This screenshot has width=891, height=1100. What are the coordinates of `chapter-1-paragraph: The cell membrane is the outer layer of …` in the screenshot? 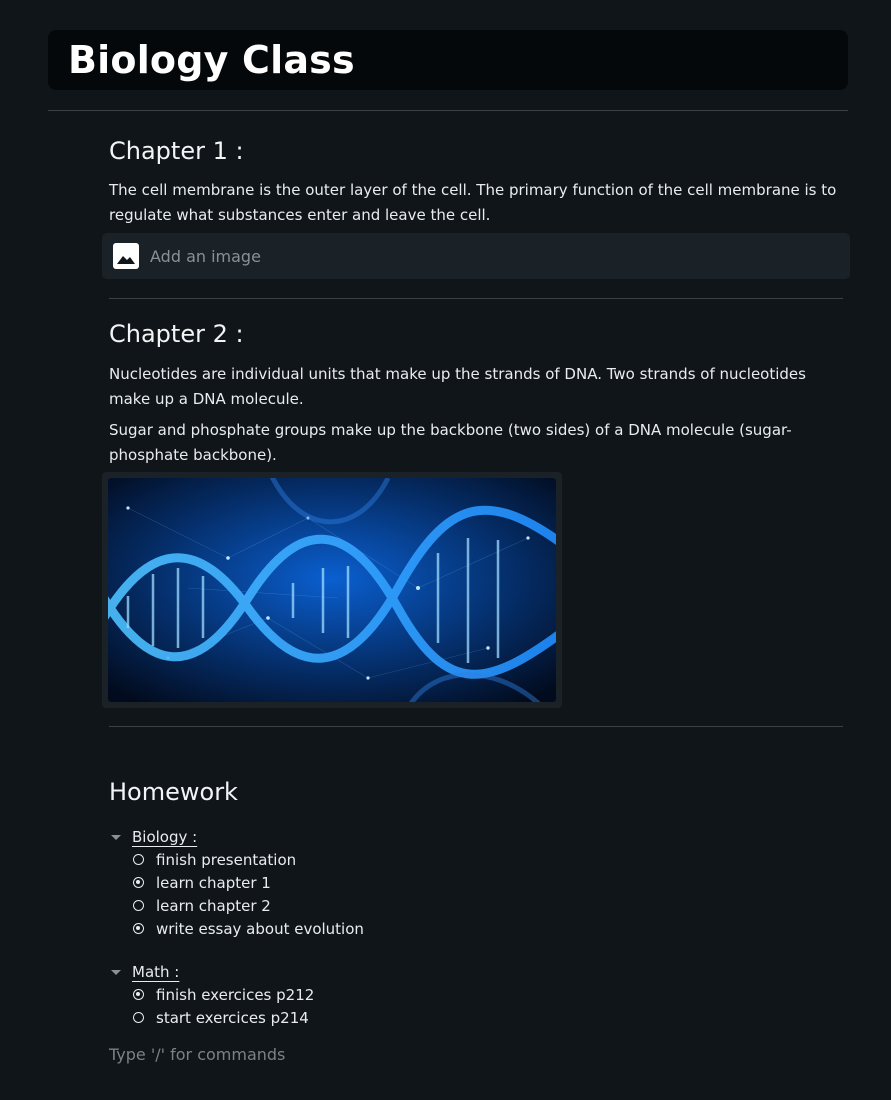 It's located at (476, 203).